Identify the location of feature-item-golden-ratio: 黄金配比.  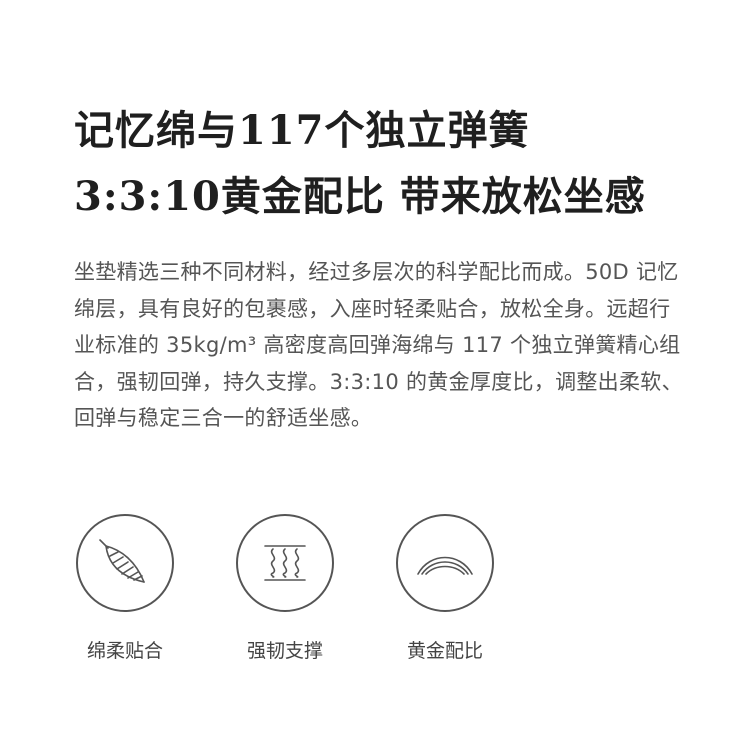
(449, 592).